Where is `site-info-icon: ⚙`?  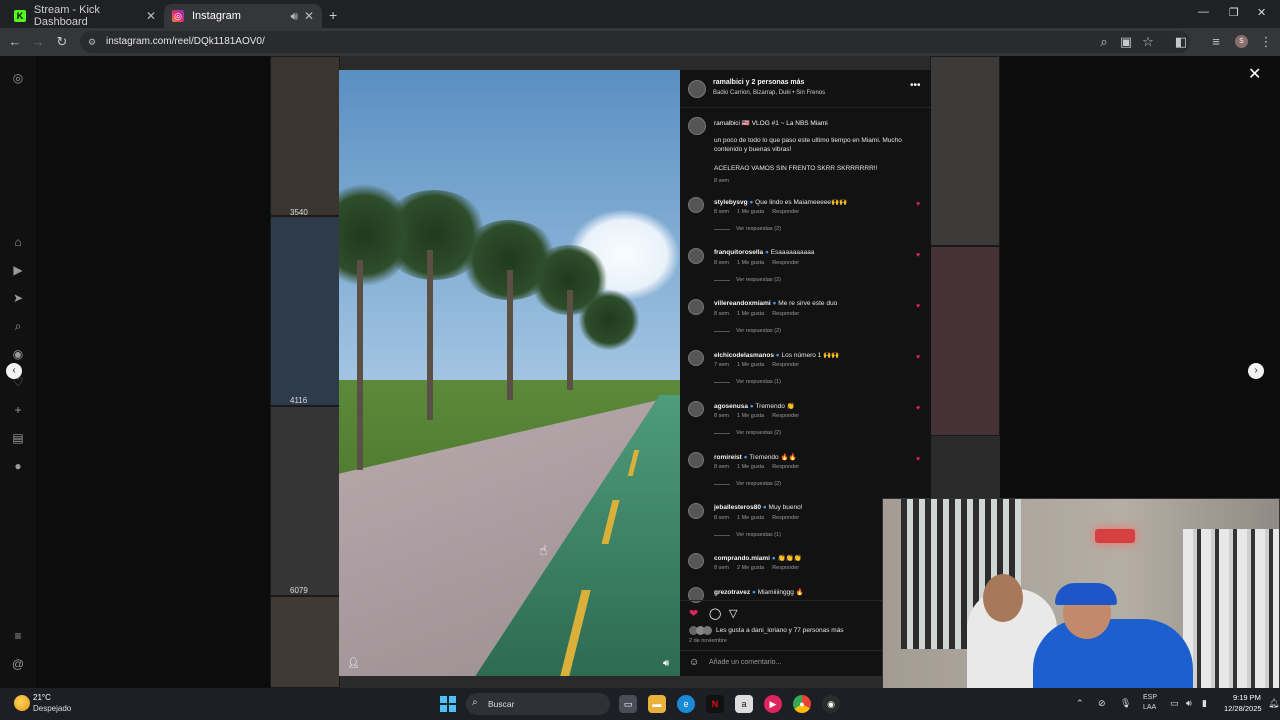 site-info-icon: ⚙ is located at coordinates (92, 42).